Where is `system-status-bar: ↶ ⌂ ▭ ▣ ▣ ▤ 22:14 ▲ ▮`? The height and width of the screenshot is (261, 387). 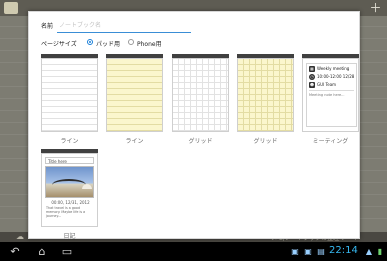 system-status-bar: ↶ ⌂ ▭ ▣ ▣ ▤ 22:14 ▲ ▮ is located at coordinates (193, 251).